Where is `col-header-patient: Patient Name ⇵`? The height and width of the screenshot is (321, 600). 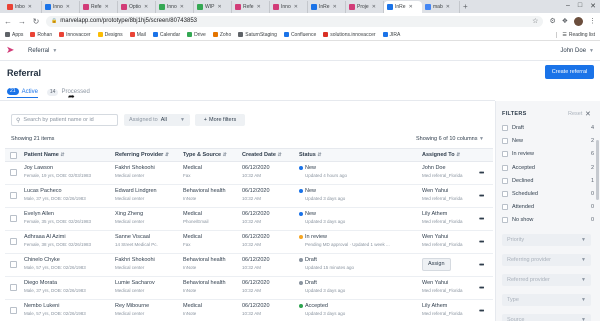 col-header-patient: Patient Name ⇵ is located at coordinates (44, 155).